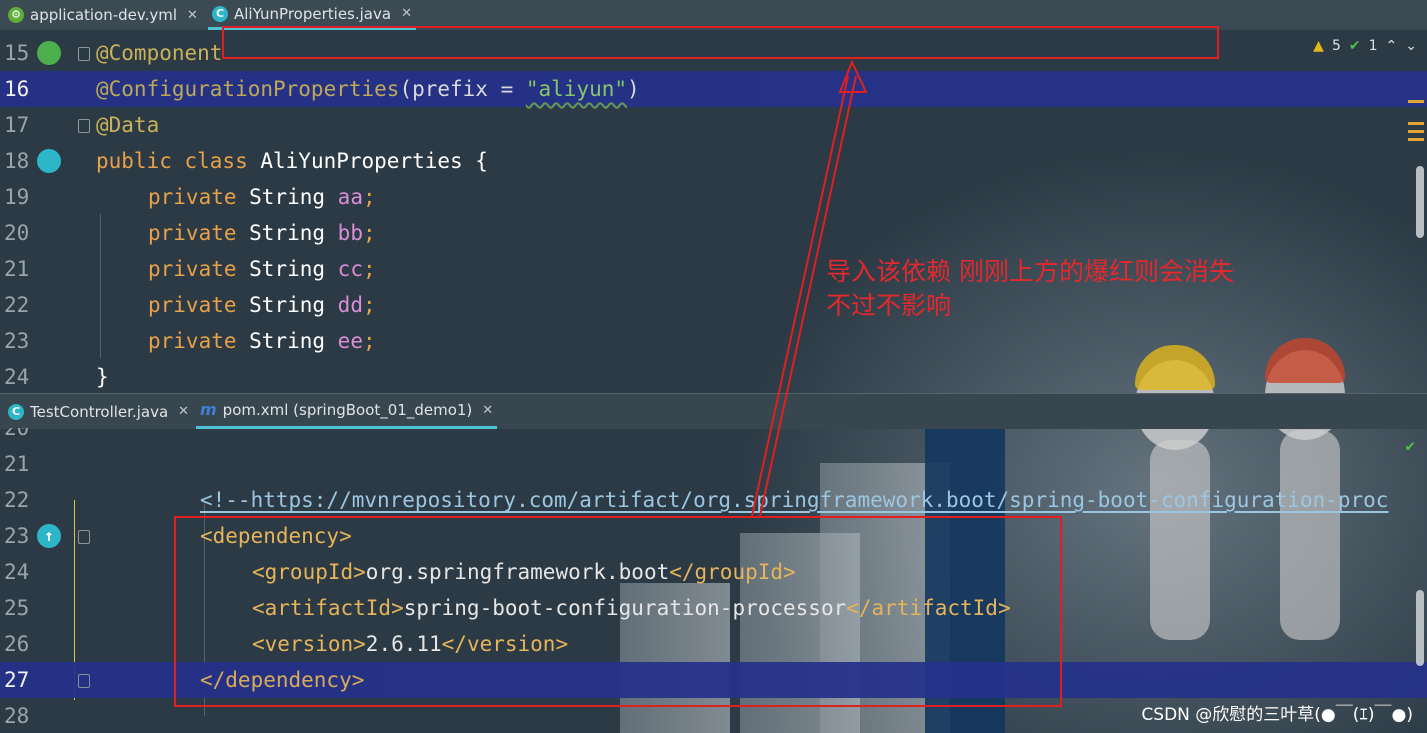 Image resolution: width=1427 pixels, height=733 pixels. Describe the element at coordinates (1277, 715) in the screenshot. I see `watermark: CSDN @欣慰的三叶草(●￣(ｴ)￣●)` at that location.